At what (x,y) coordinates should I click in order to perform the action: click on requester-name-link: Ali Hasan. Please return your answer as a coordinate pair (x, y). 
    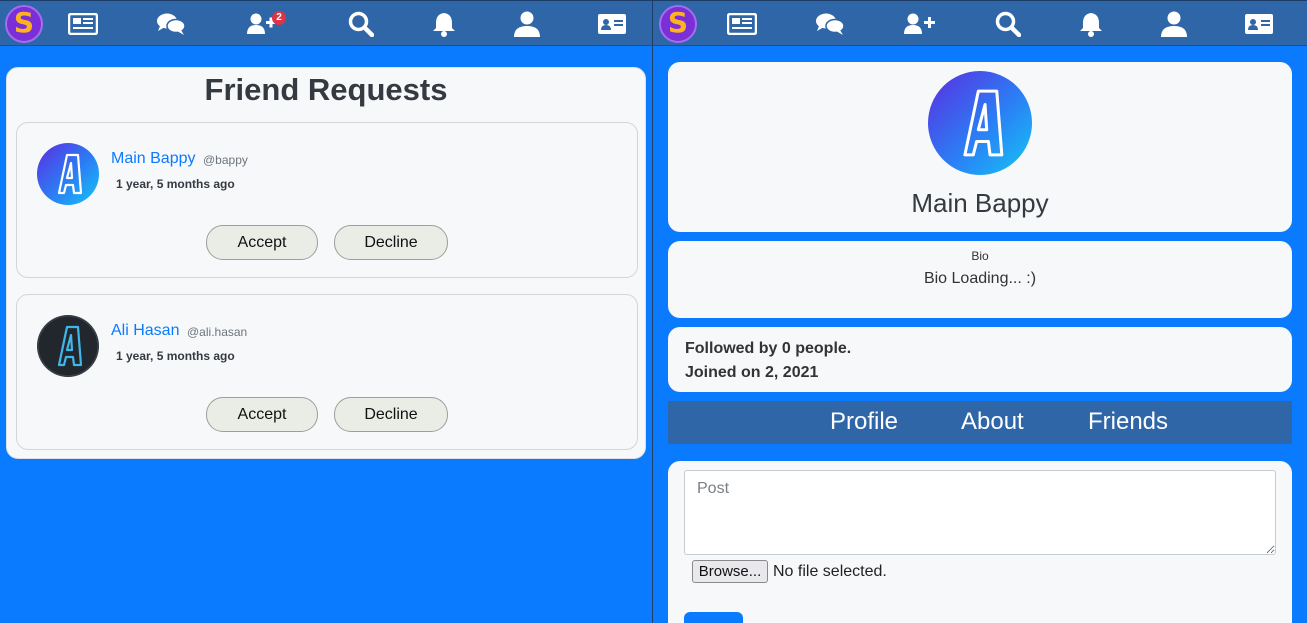
    Looking at the image, I should click on (145, 331).